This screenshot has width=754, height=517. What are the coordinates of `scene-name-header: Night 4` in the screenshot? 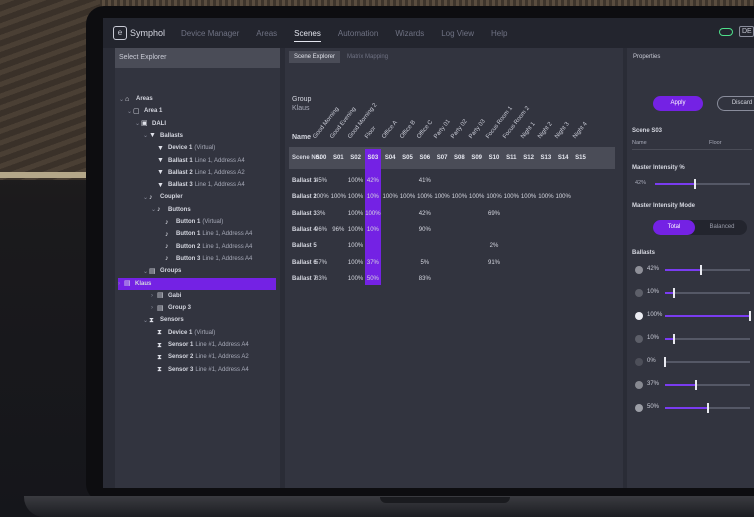 It's located at (580, 130).